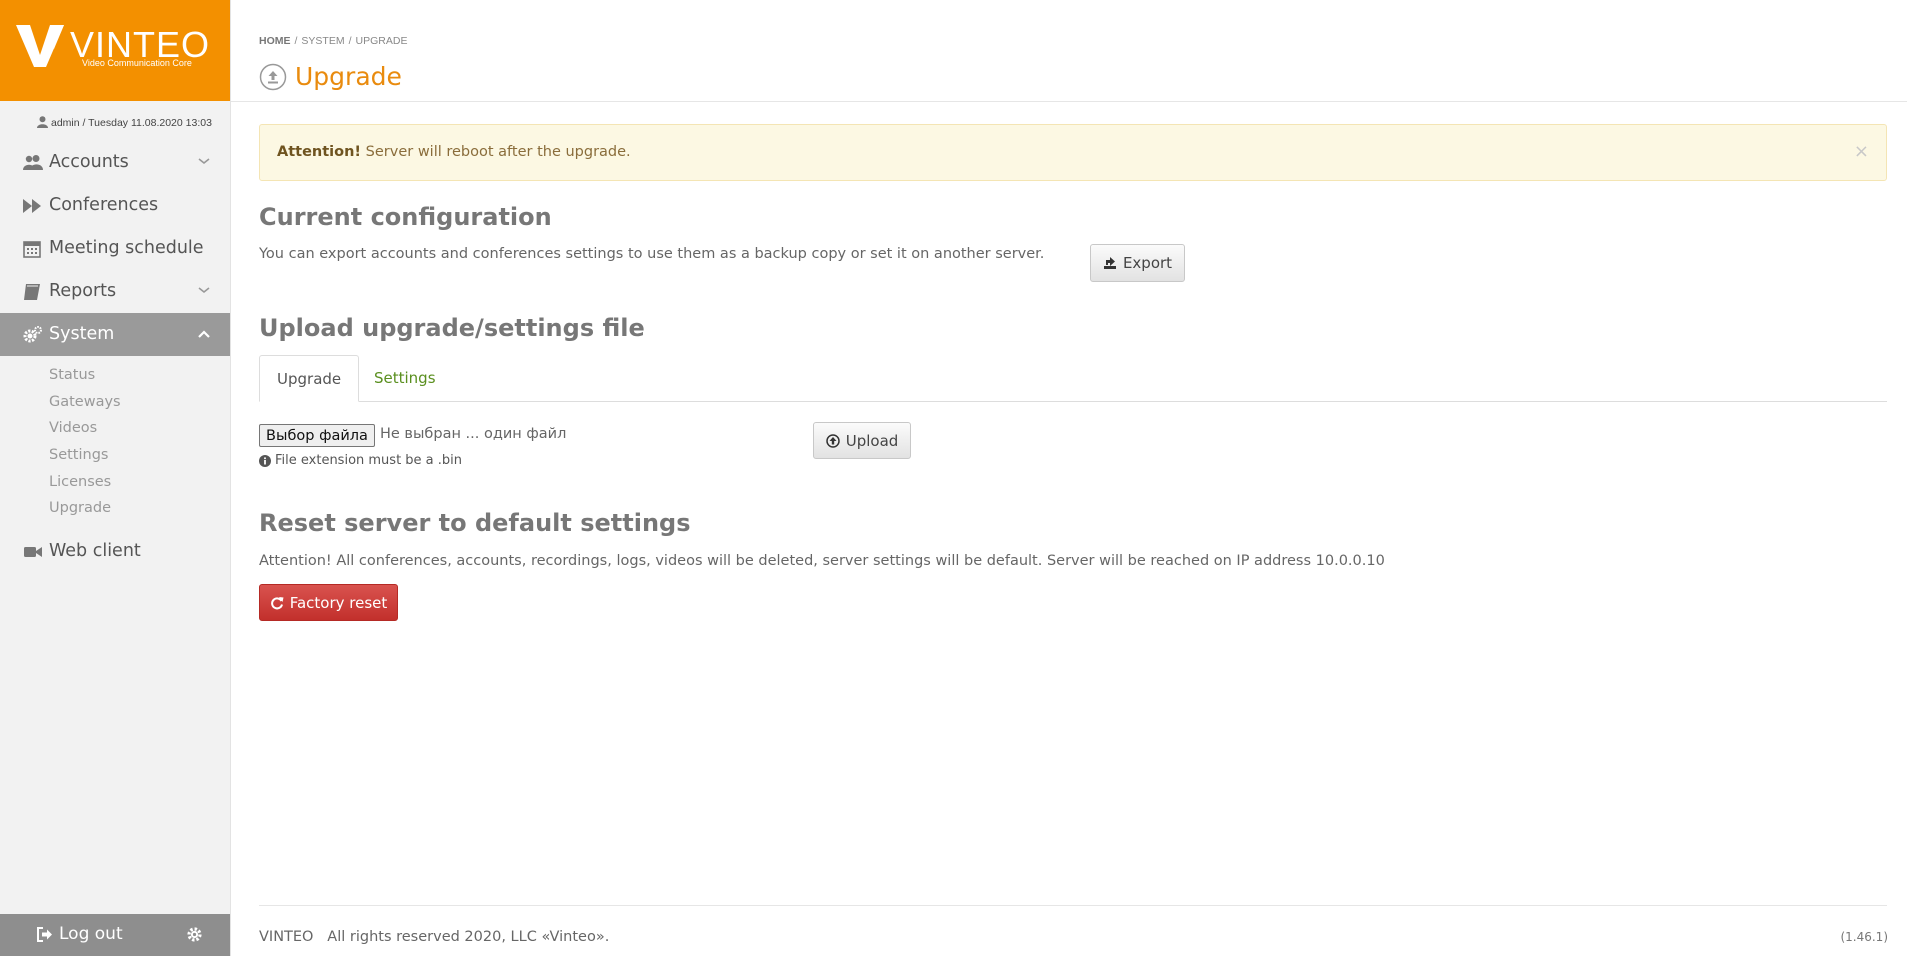 The height and width of the screenshot is (956, 1907). Describe the element at coordinates (348, 76) in the screenshot. I see `page-title: Upgrade` at that location.